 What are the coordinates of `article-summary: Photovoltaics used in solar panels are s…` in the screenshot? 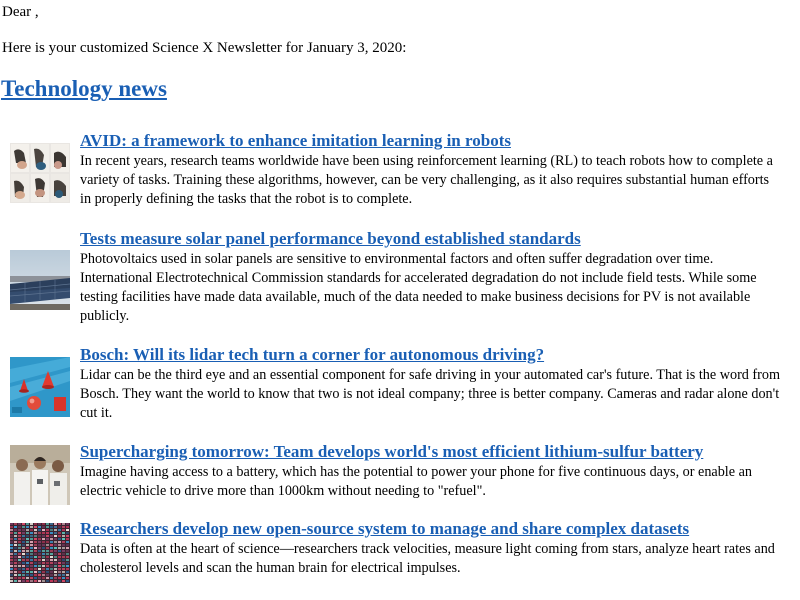 It's located at (418, 287).